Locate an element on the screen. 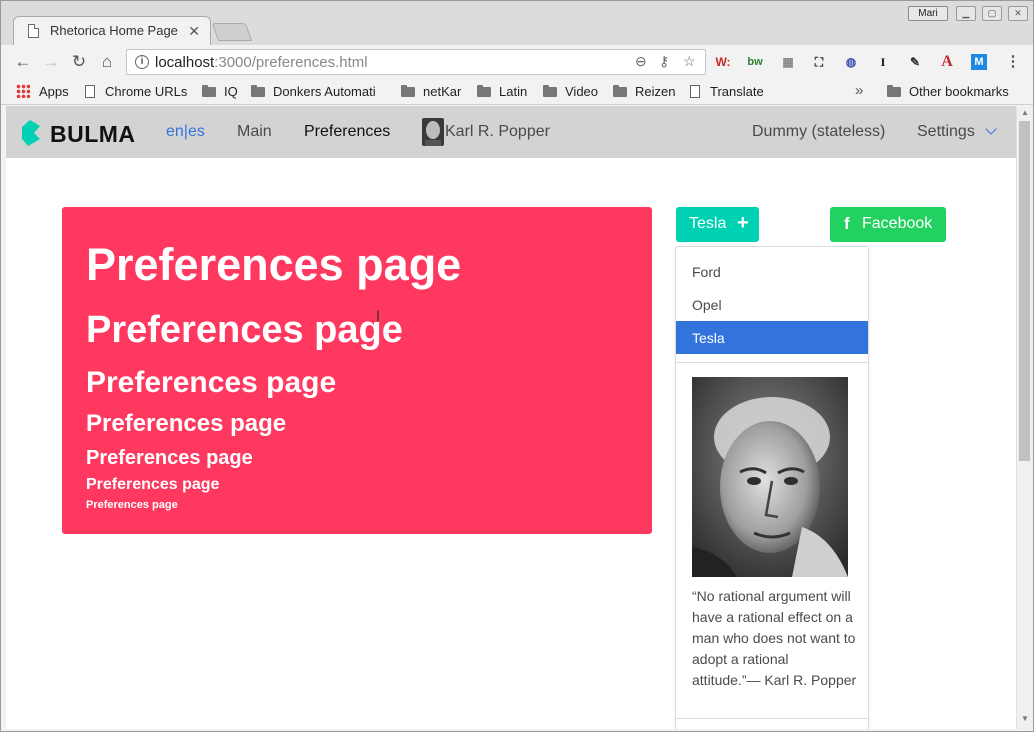 This screenshot has height=732, width=1034. ext-a-icon: A is located at coordinates (947, 62).